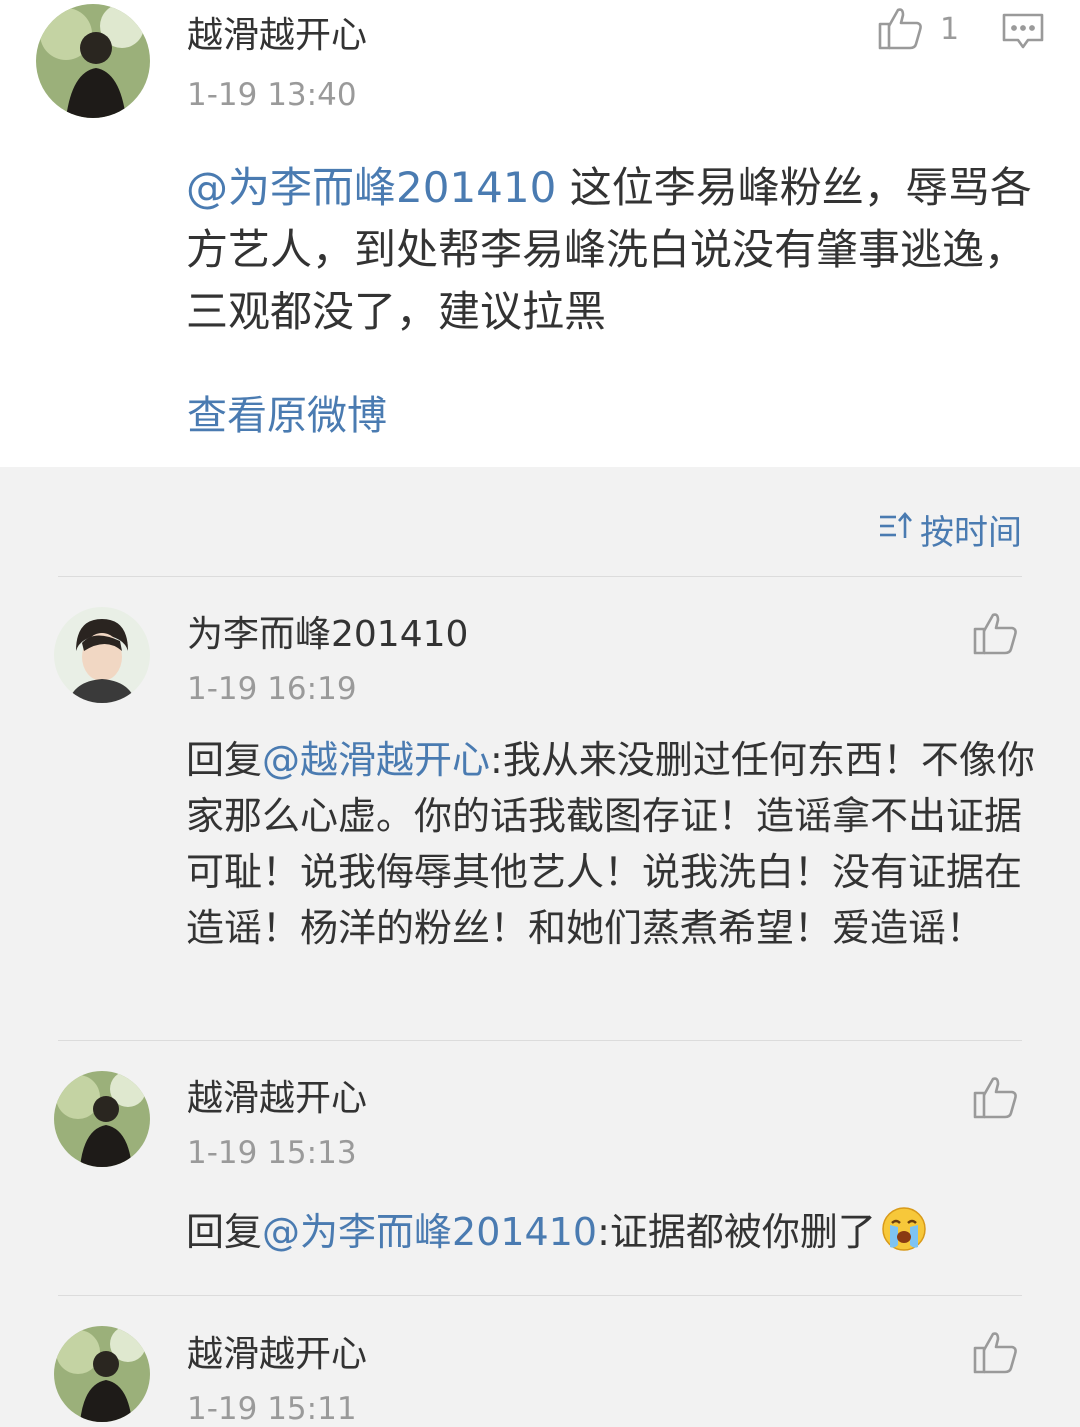 The image size is (1080, 1427). What do you see at coordinates (272, 689) in the screenshot?
I see `comment-time: 1-19 16:19` at bounding box center [272, 689].